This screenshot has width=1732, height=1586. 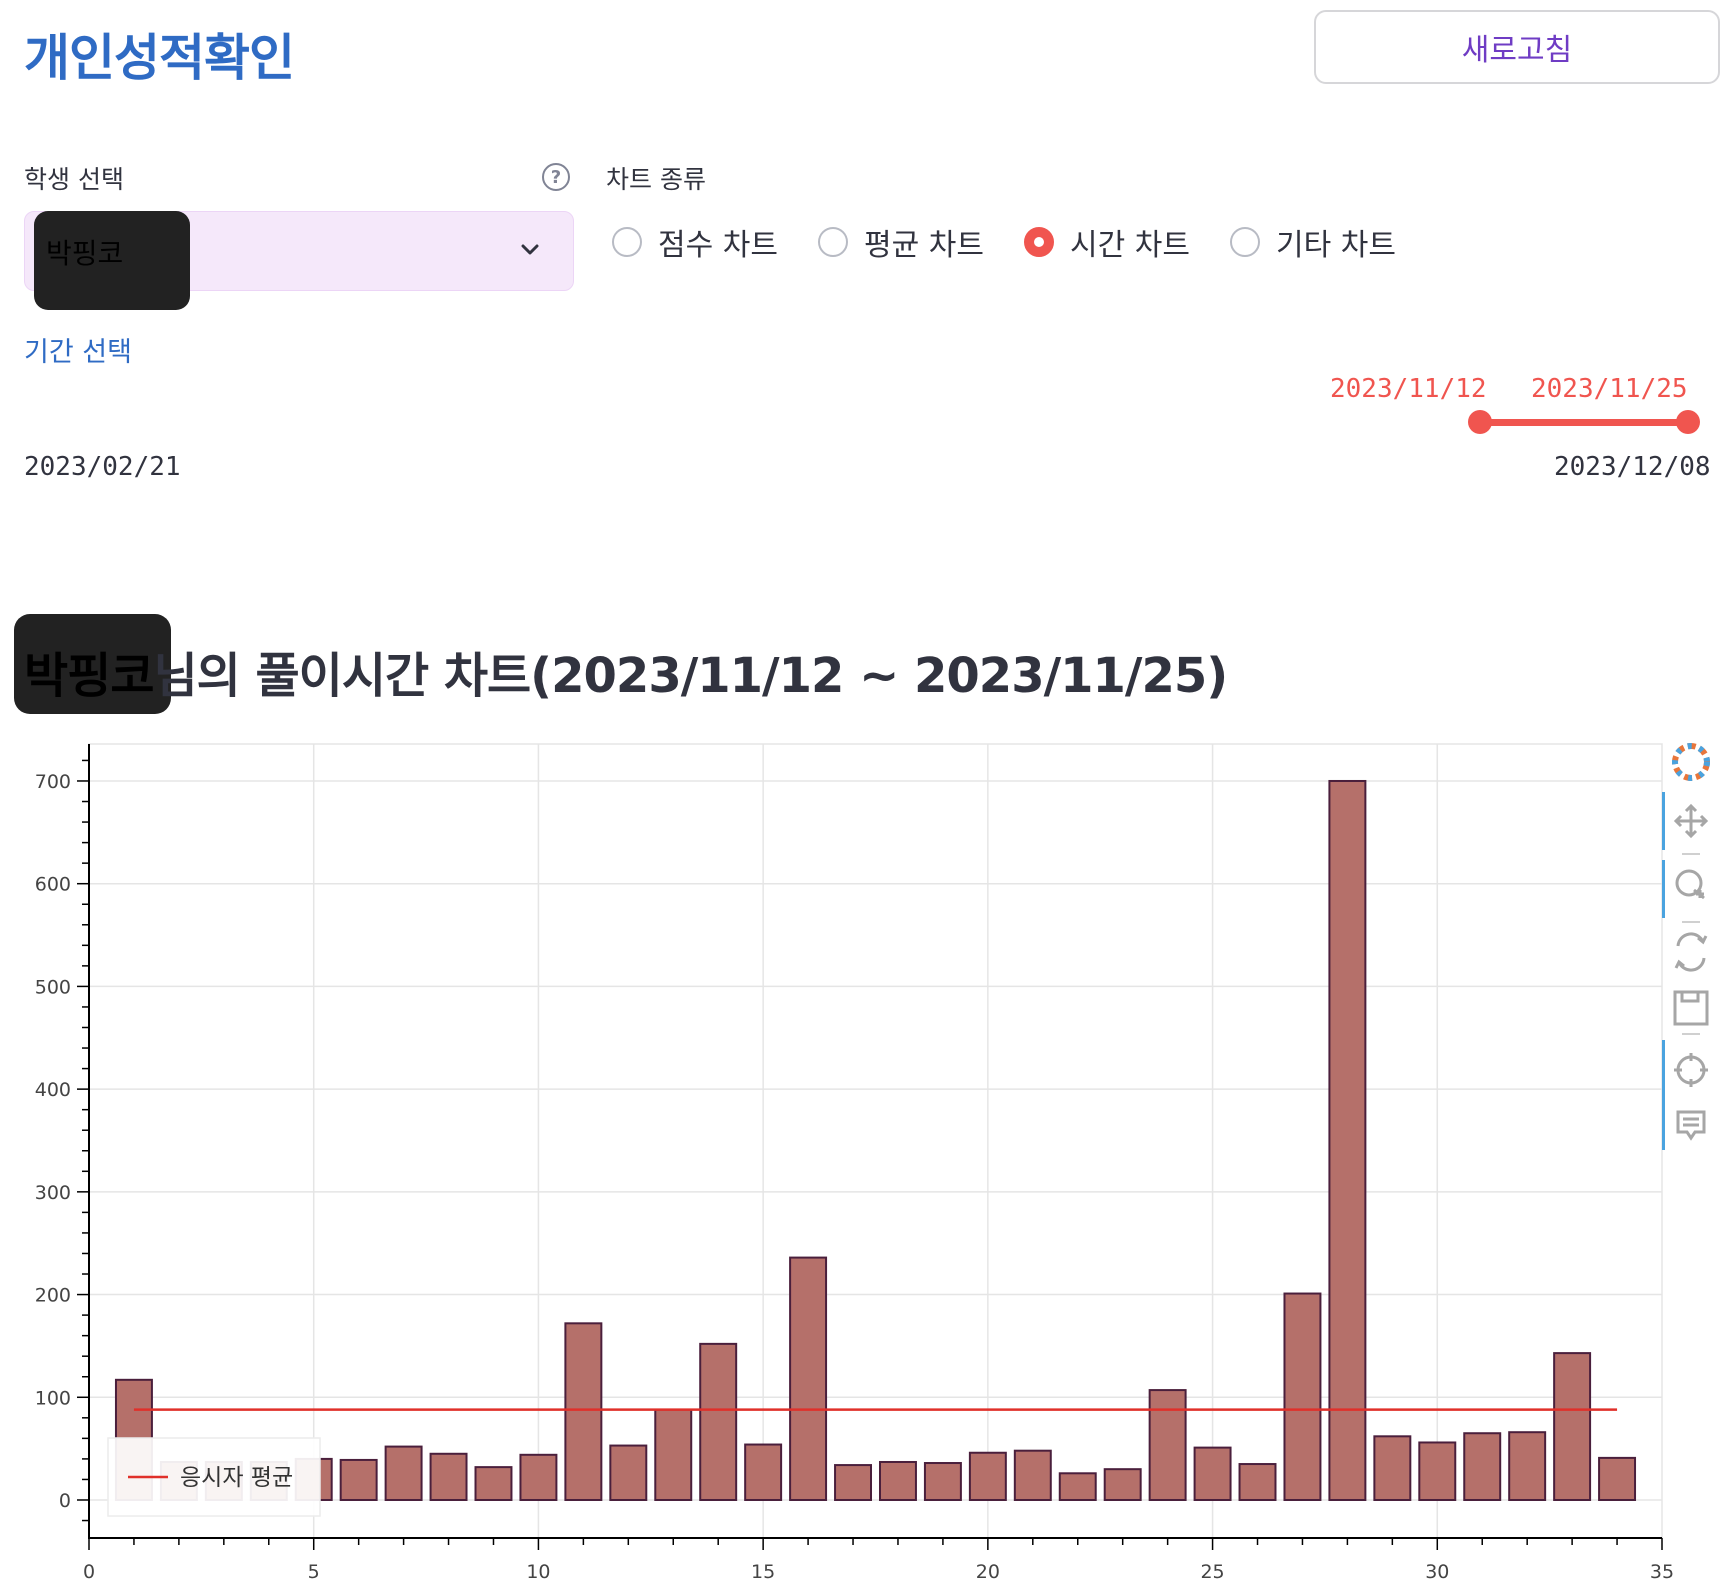 What do you see at coordinates (78, 352) in the screenshot?
I see `period-select-label: 기간 선택` at bounding box center [78, 352].